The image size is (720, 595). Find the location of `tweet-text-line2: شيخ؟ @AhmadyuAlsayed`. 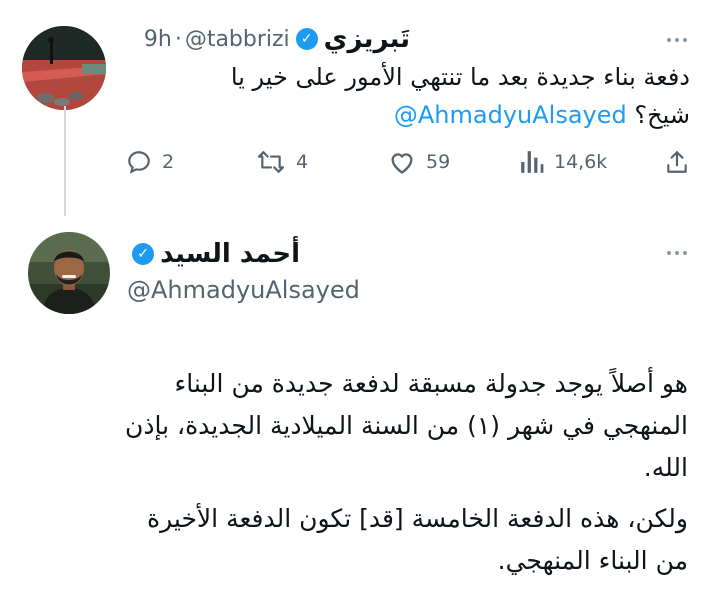

tweet-text-line2: شيخ؟ @AhmadyuAlsayed is located at coordinates (542, 115).